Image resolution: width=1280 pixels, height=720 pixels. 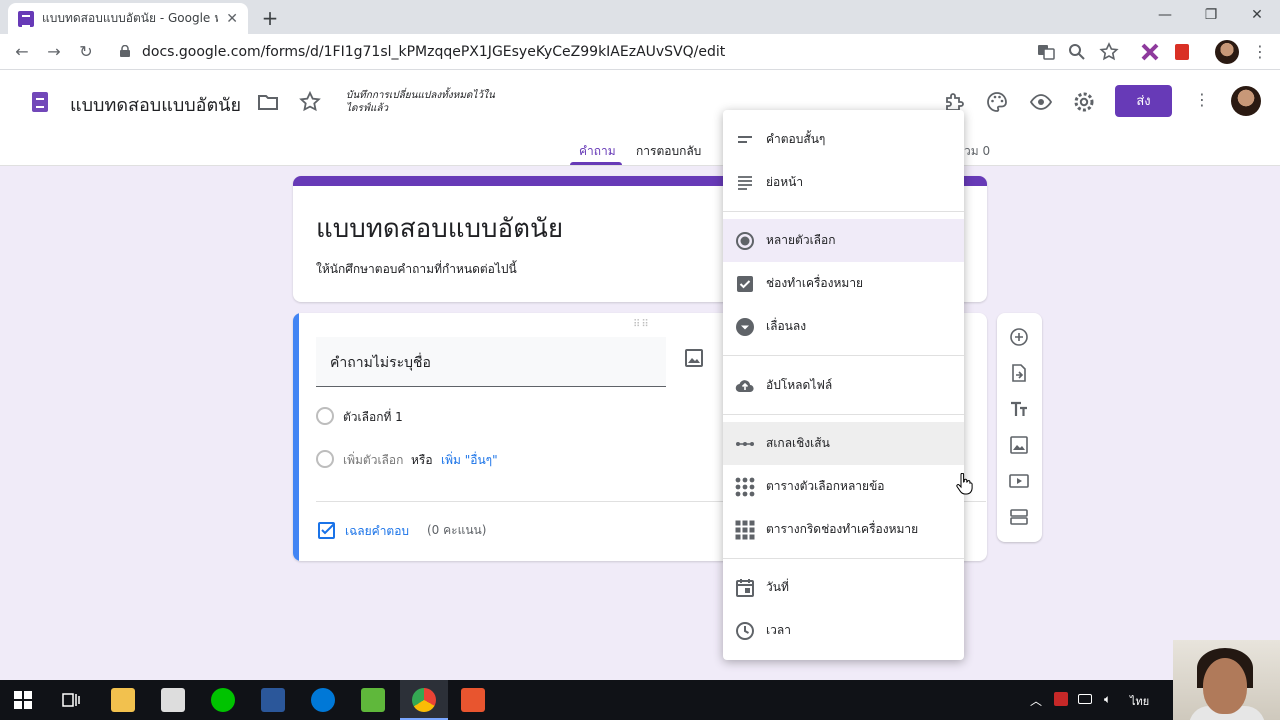 I want to click on menu-item-short-answer: คำตอบสั้นๆ, so click(x=843, y=139).